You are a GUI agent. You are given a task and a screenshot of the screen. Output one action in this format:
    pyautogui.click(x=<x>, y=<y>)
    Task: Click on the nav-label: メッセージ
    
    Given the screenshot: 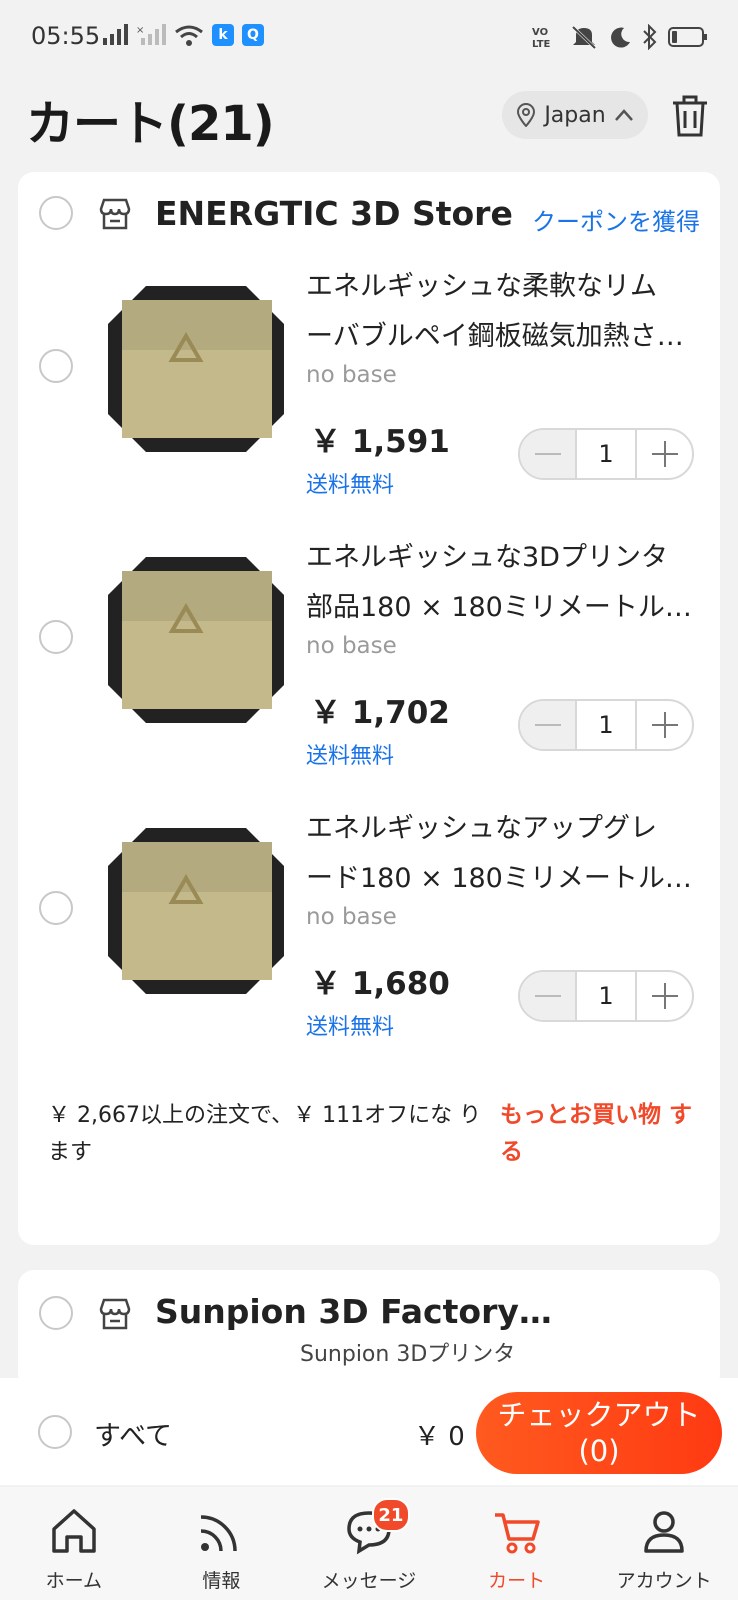 What is the action you would take?
    pyautogui.click(x=369, y=1581)
    